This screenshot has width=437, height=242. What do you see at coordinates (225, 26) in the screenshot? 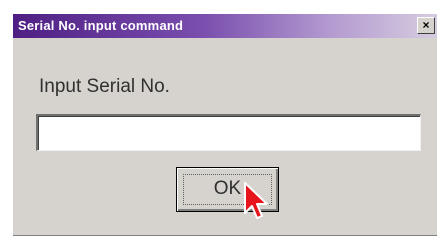
I see `title-bar: Serial No. input command ×` at bounding box center [225, 26].